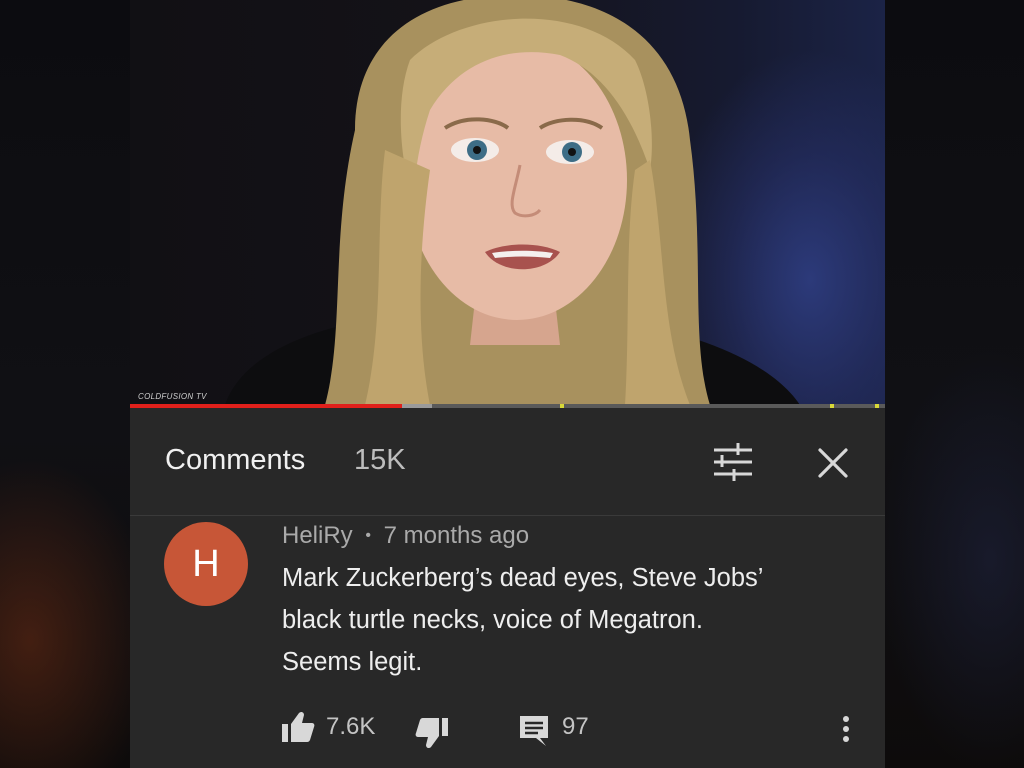 The height and width of the screenshot is (768, 1024). Describe the element at coordinates (492, 620) in the screenshot. I see `comment-line: black turtle necks, voice of Megatron.` at that location.